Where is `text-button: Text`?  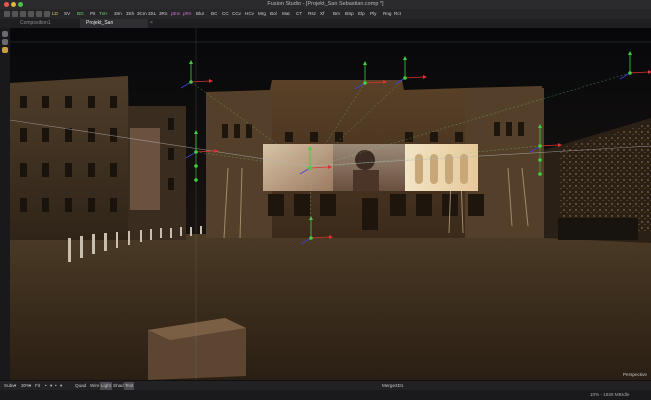
text-button: Text is located at coordinates (129, 386).